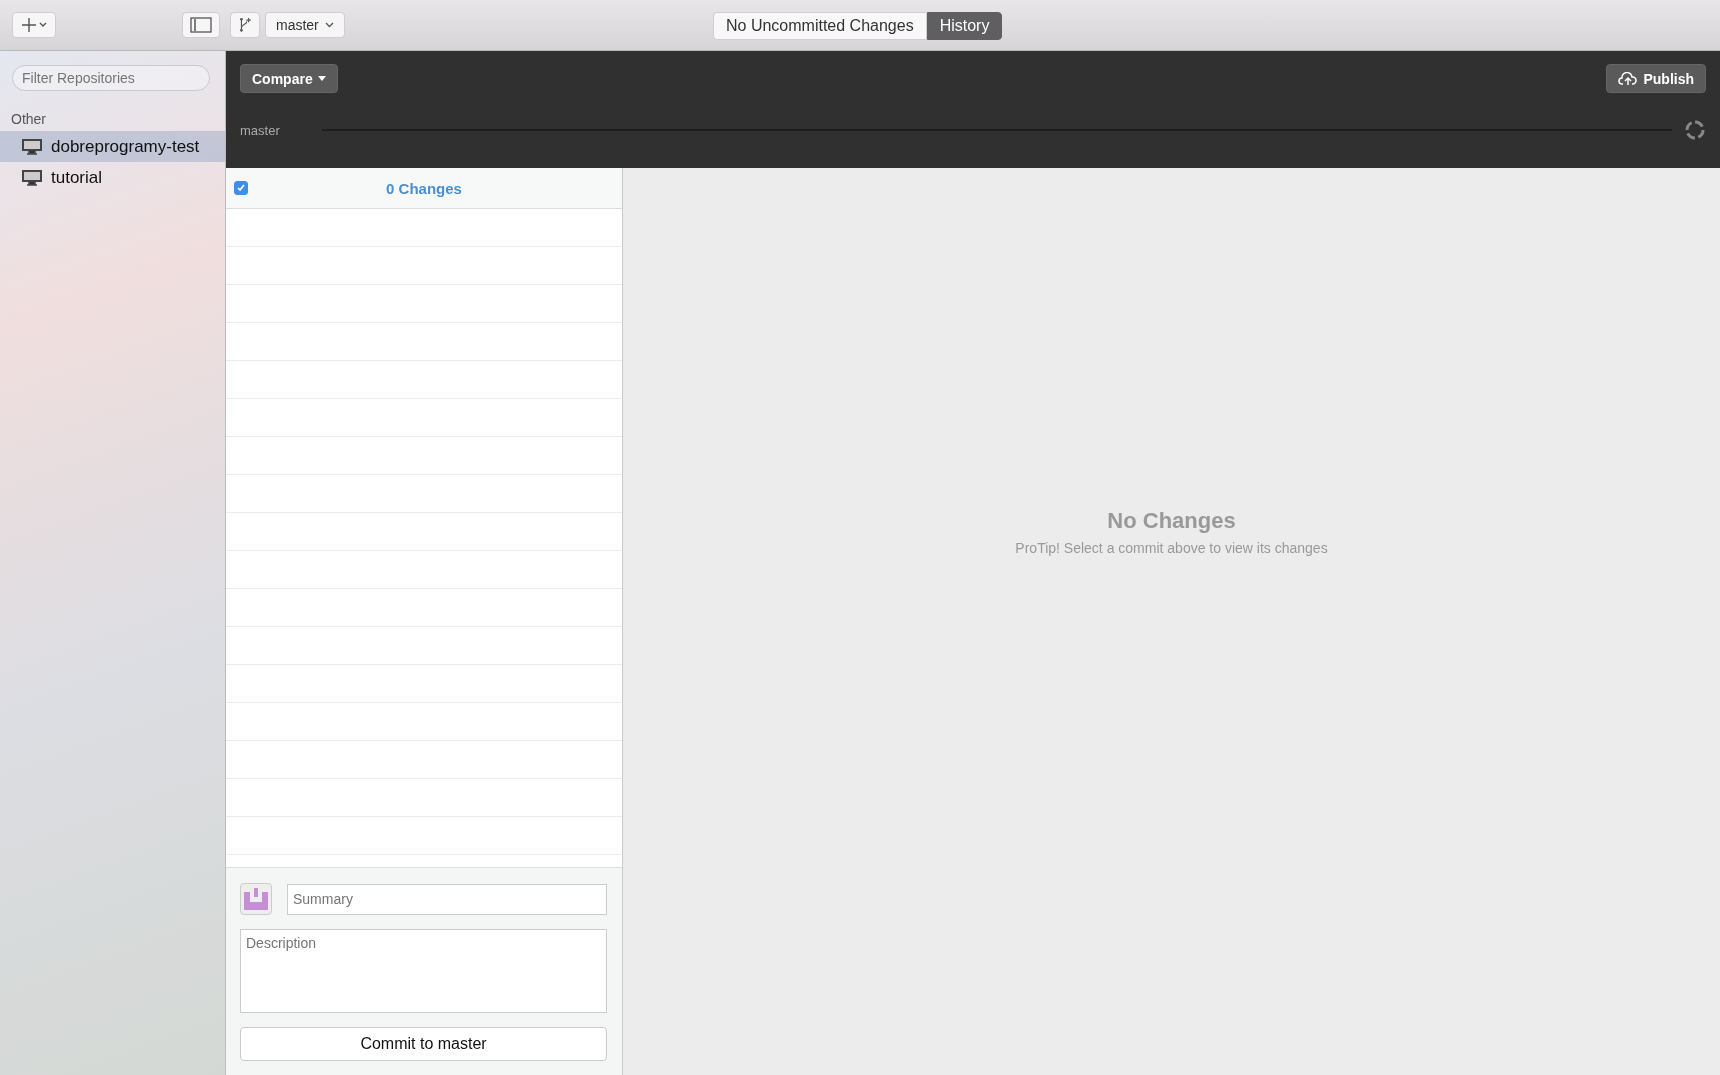 This screenshot has width=1720, height=1075. I want to click on filter-field: Filter Repositories, so click(111, 78).